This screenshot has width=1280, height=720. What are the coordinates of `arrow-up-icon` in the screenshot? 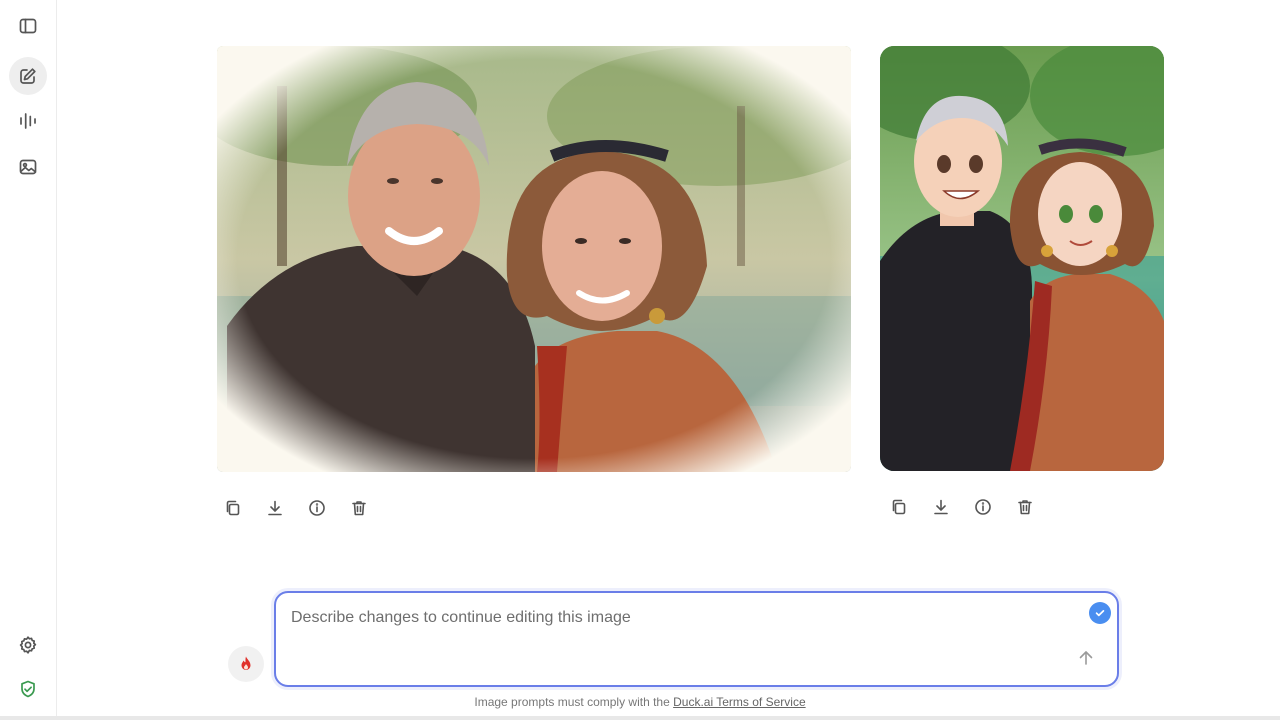 It's located at (1086, 658).